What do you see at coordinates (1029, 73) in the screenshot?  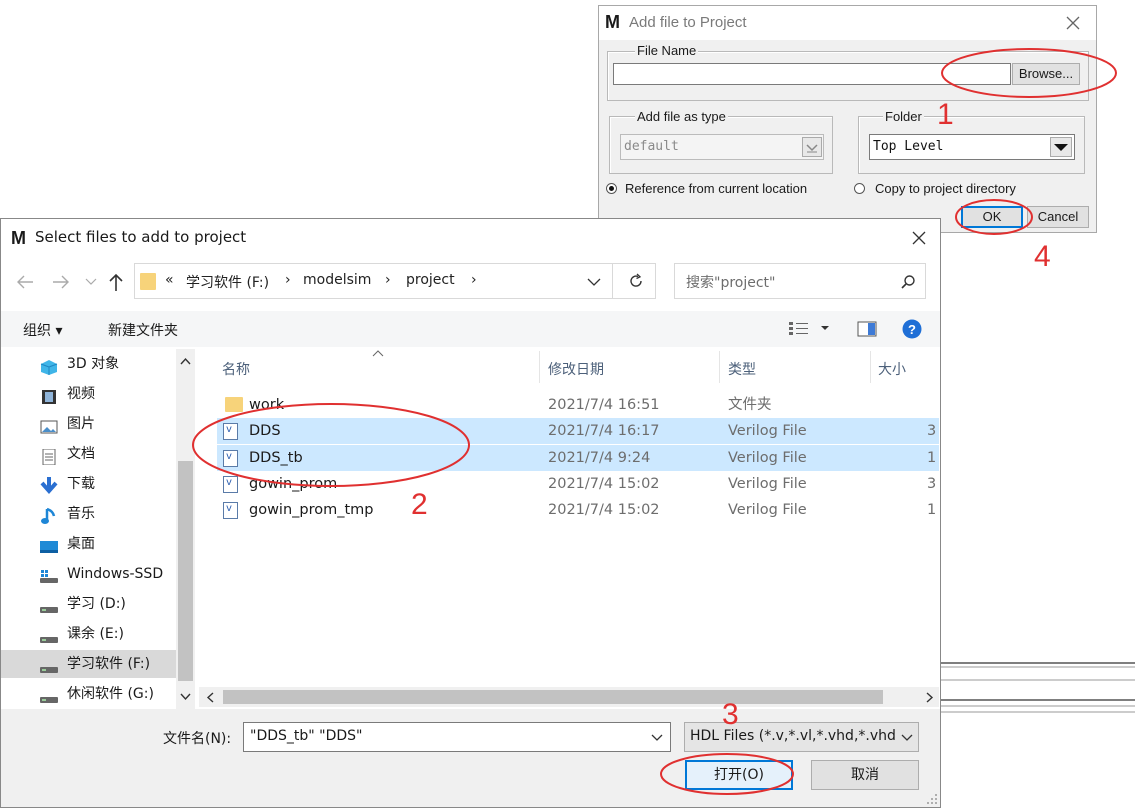 I see `annotation-ellipse-browse` at bounding box center [1029, 73].